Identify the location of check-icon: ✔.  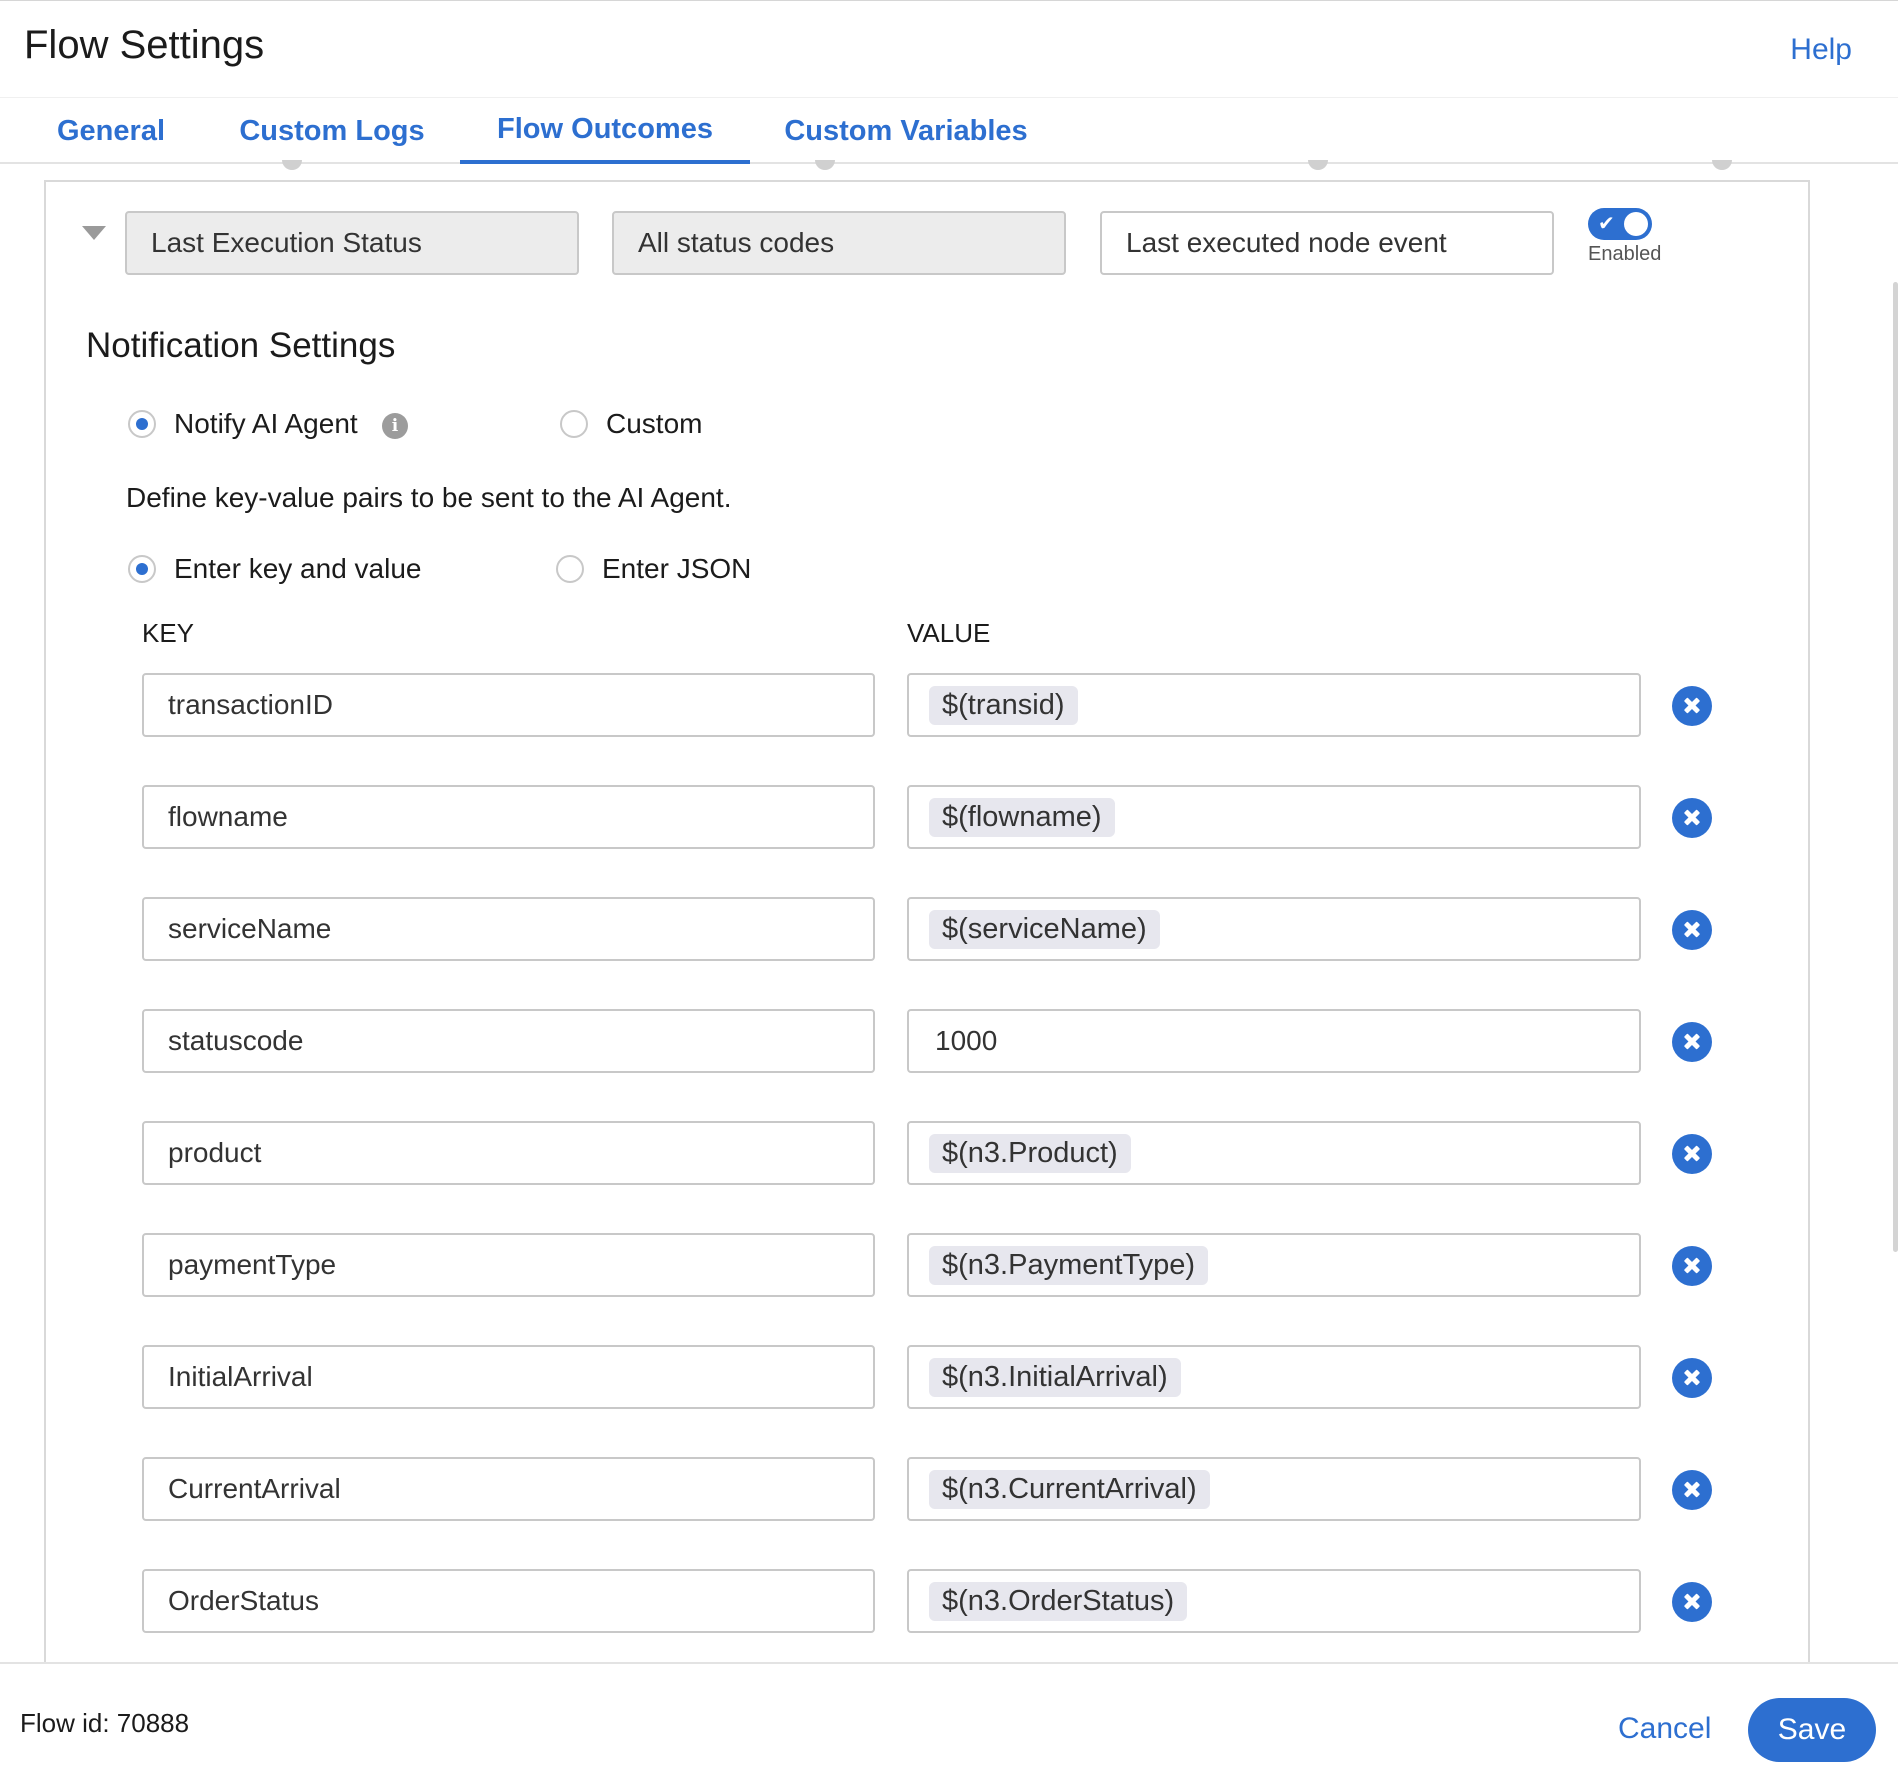
(1606, 224).